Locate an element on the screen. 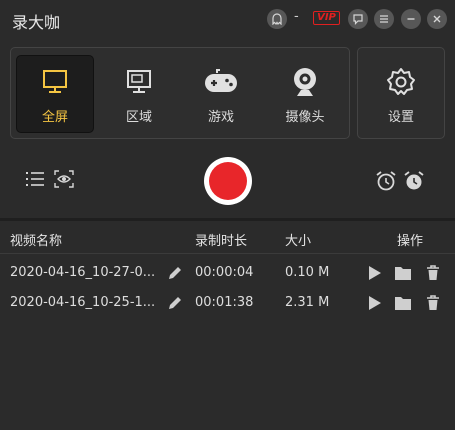  mode-game: 游戏 is located at coordinates (221, 94).